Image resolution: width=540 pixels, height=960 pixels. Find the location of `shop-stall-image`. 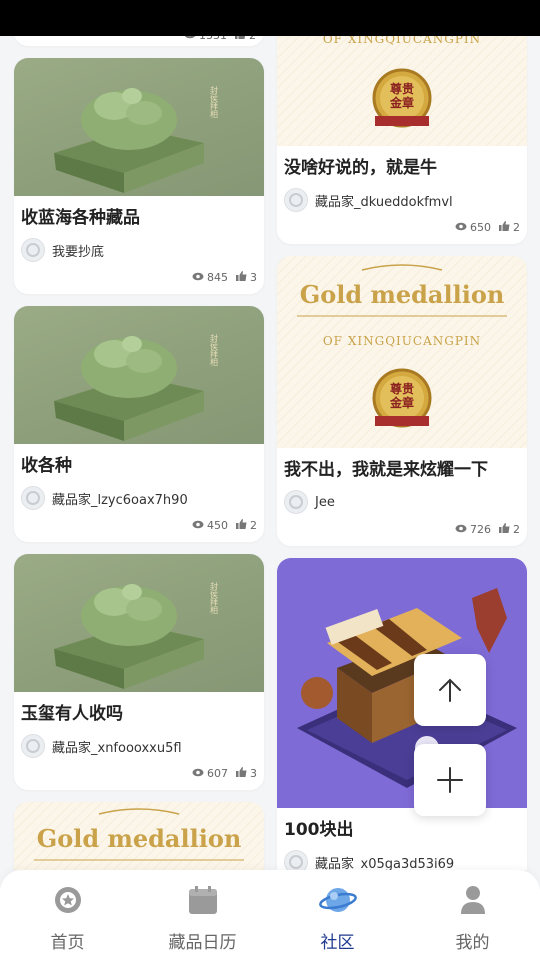

shop-stall-image is located at coordinates (402, 683).